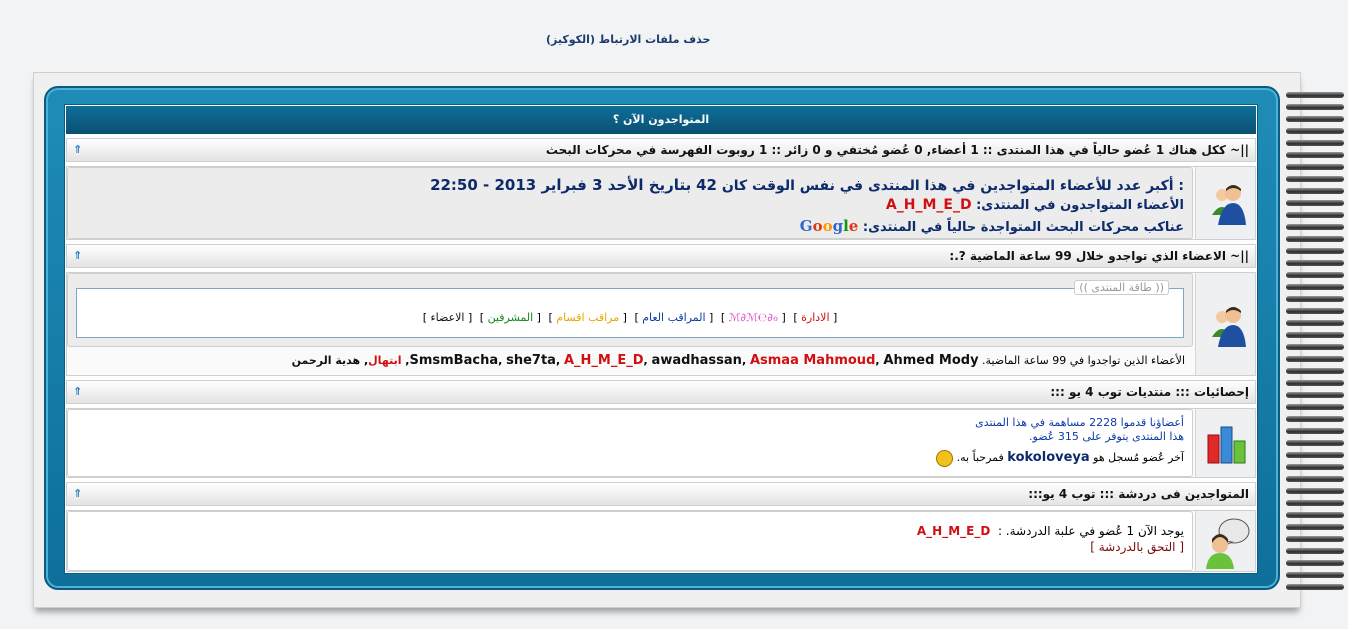  What do you see at coordinates (697, 360) in the screenshot?
I see `recent-member-link: awadhassan` at bounding box center [697, 360].